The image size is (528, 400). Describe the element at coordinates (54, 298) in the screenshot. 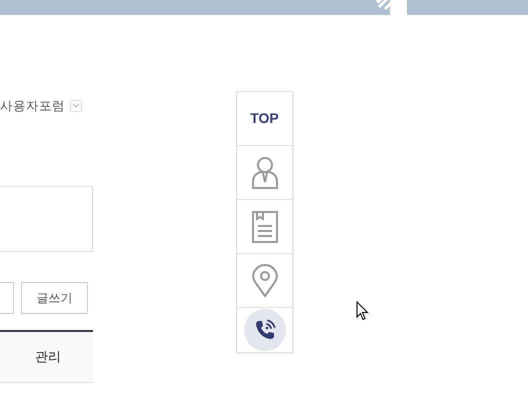

I see `write-button: 글쓰기` at that location.